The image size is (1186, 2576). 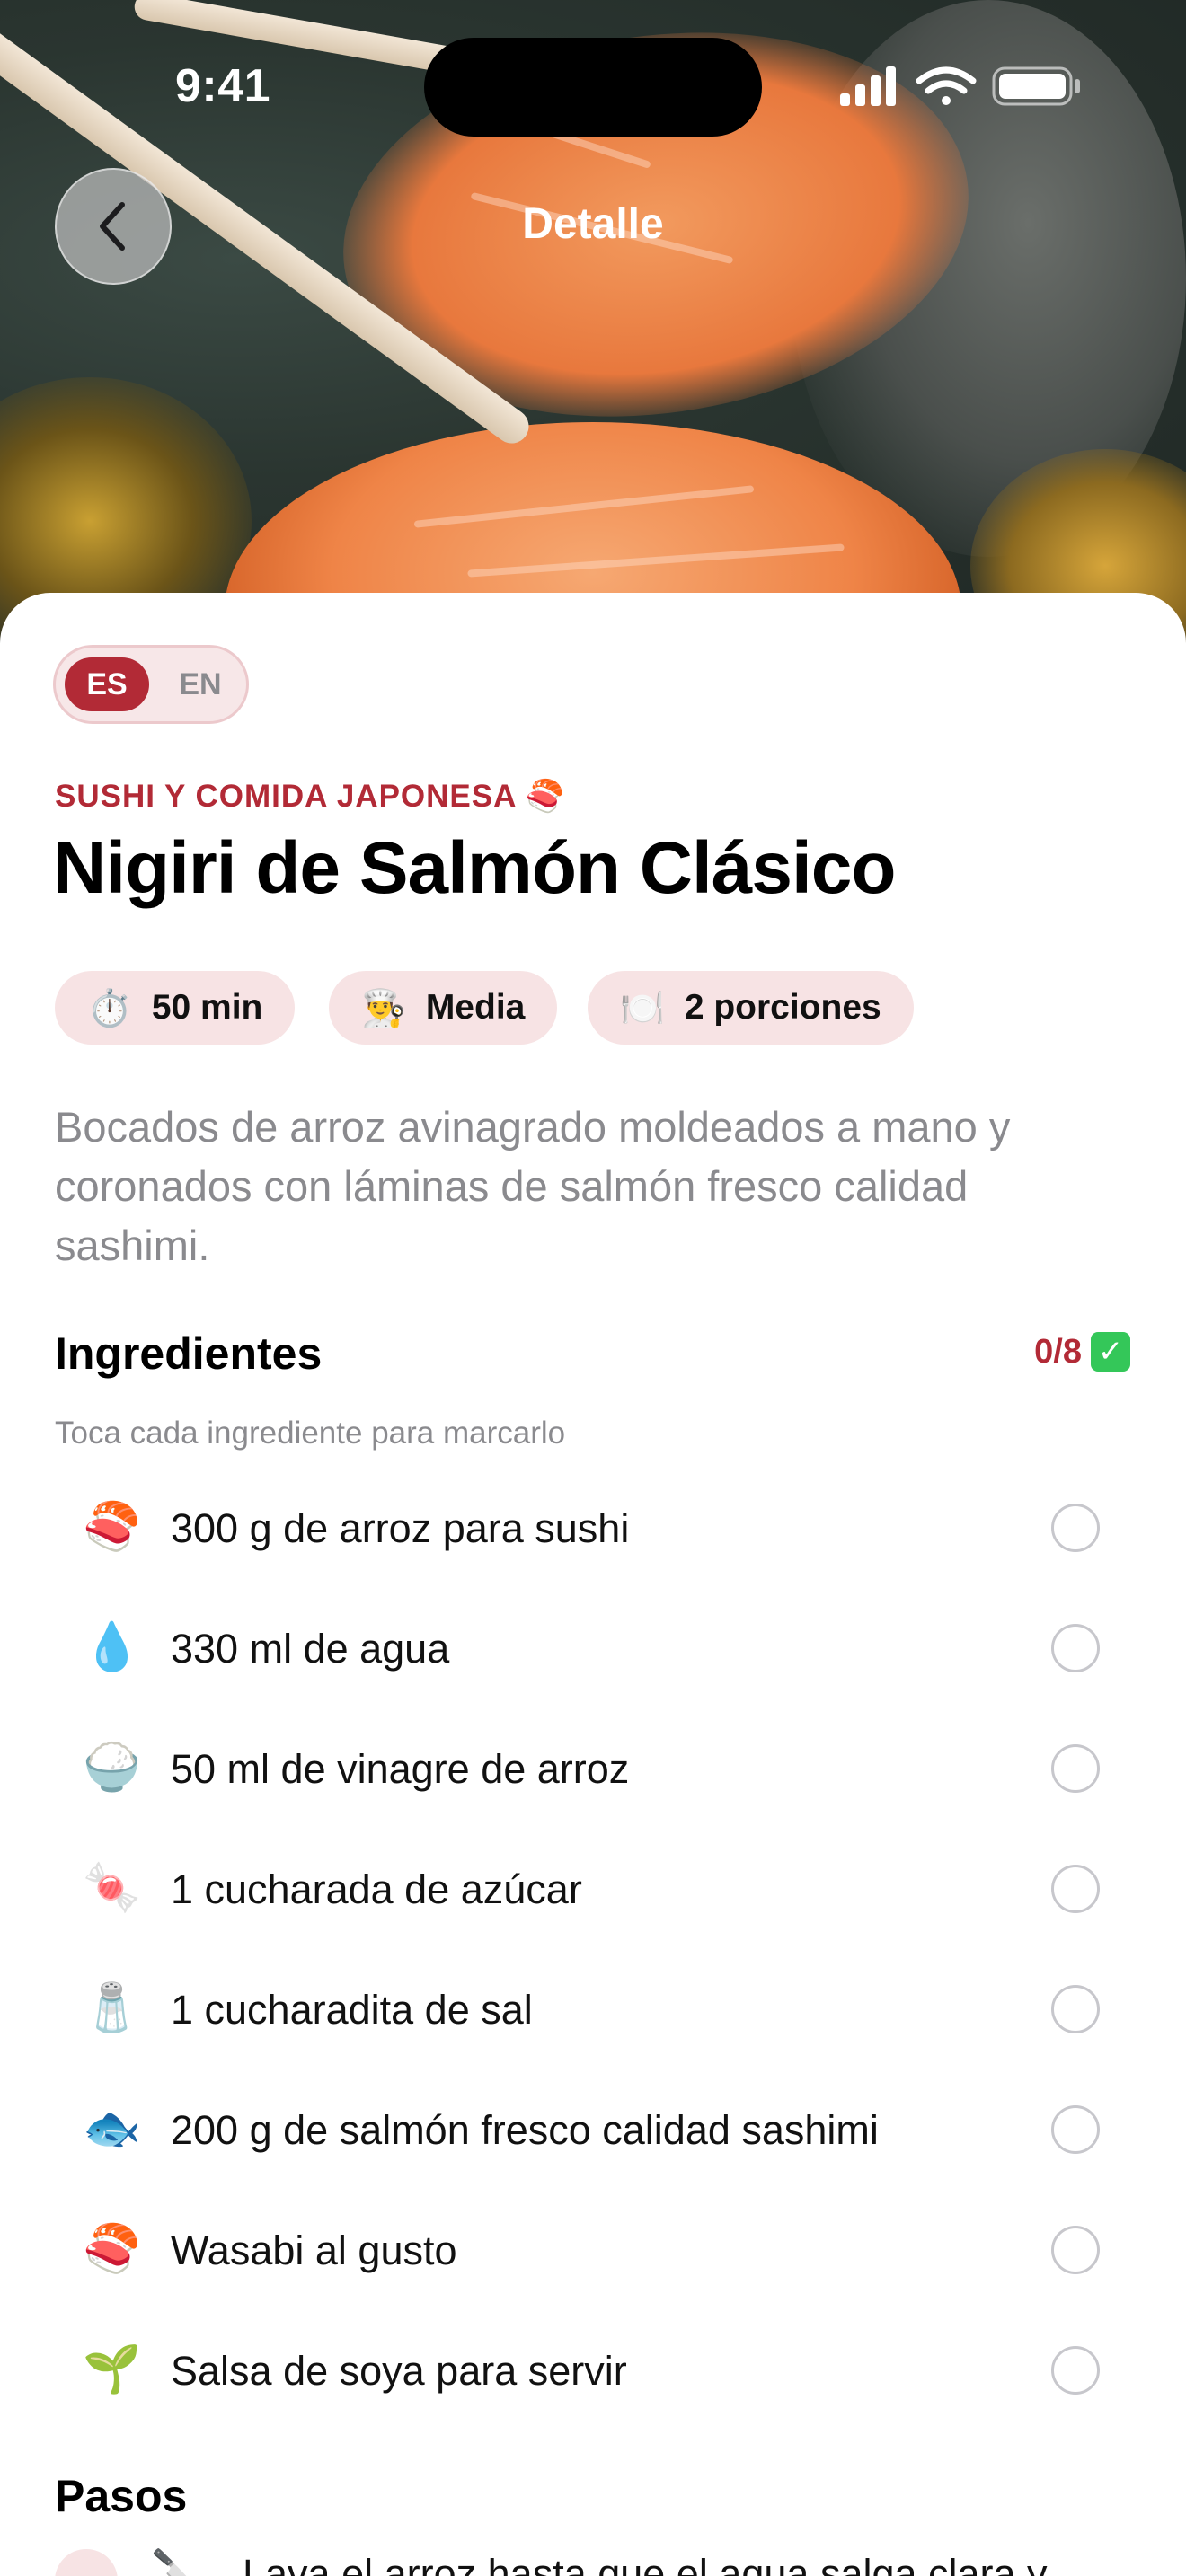 What do you see at coordinates (593, 87) in the screenshot?
I see `dynamic-island` at bounding box center [593, 87].